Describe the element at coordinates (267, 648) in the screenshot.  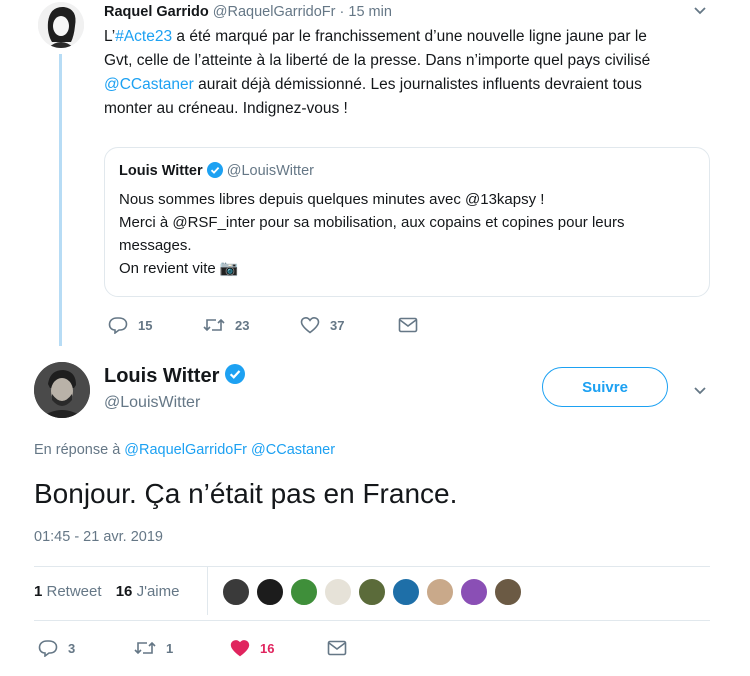
I see `like-count: 16` at that location.